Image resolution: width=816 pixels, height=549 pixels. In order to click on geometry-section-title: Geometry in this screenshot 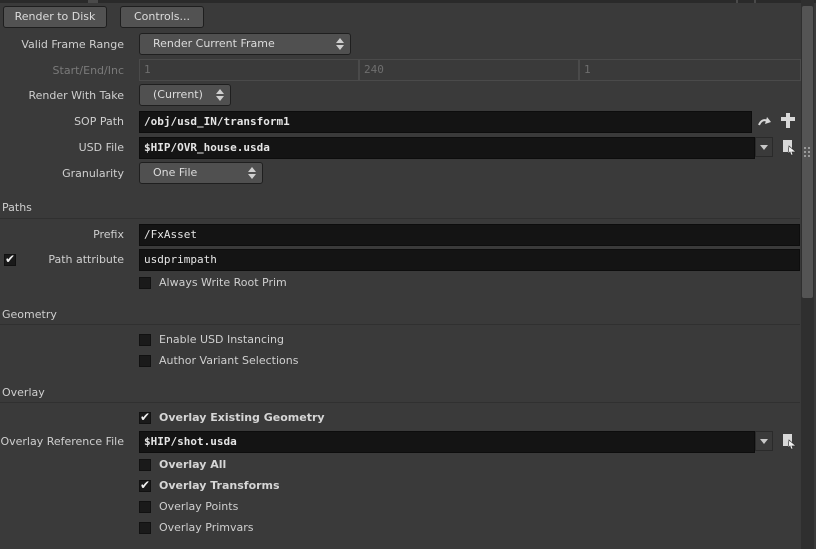, I will do `click(29, 314)`.